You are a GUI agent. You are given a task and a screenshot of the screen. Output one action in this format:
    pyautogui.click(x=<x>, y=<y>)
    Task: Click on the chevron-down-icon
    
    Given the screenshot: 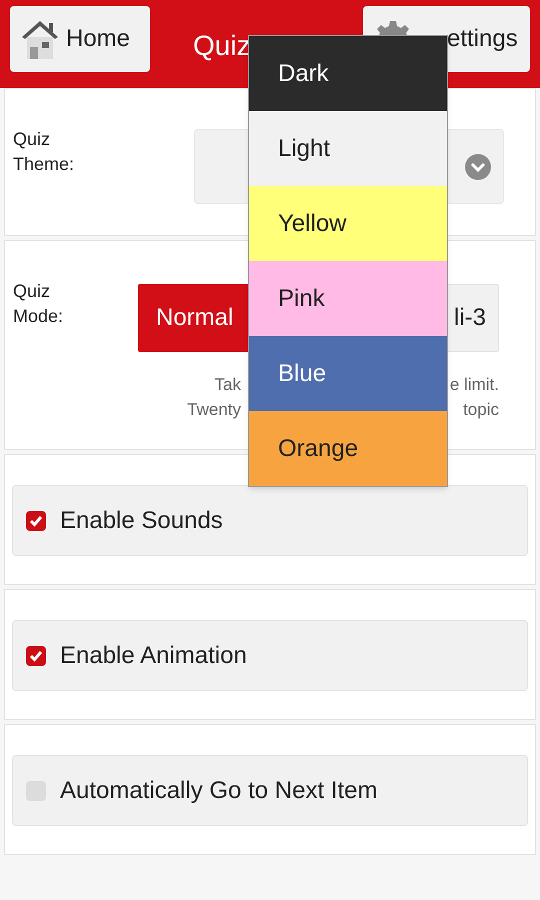 What is the action you would take?
    pyautogui.click(x=478, y=167)
    